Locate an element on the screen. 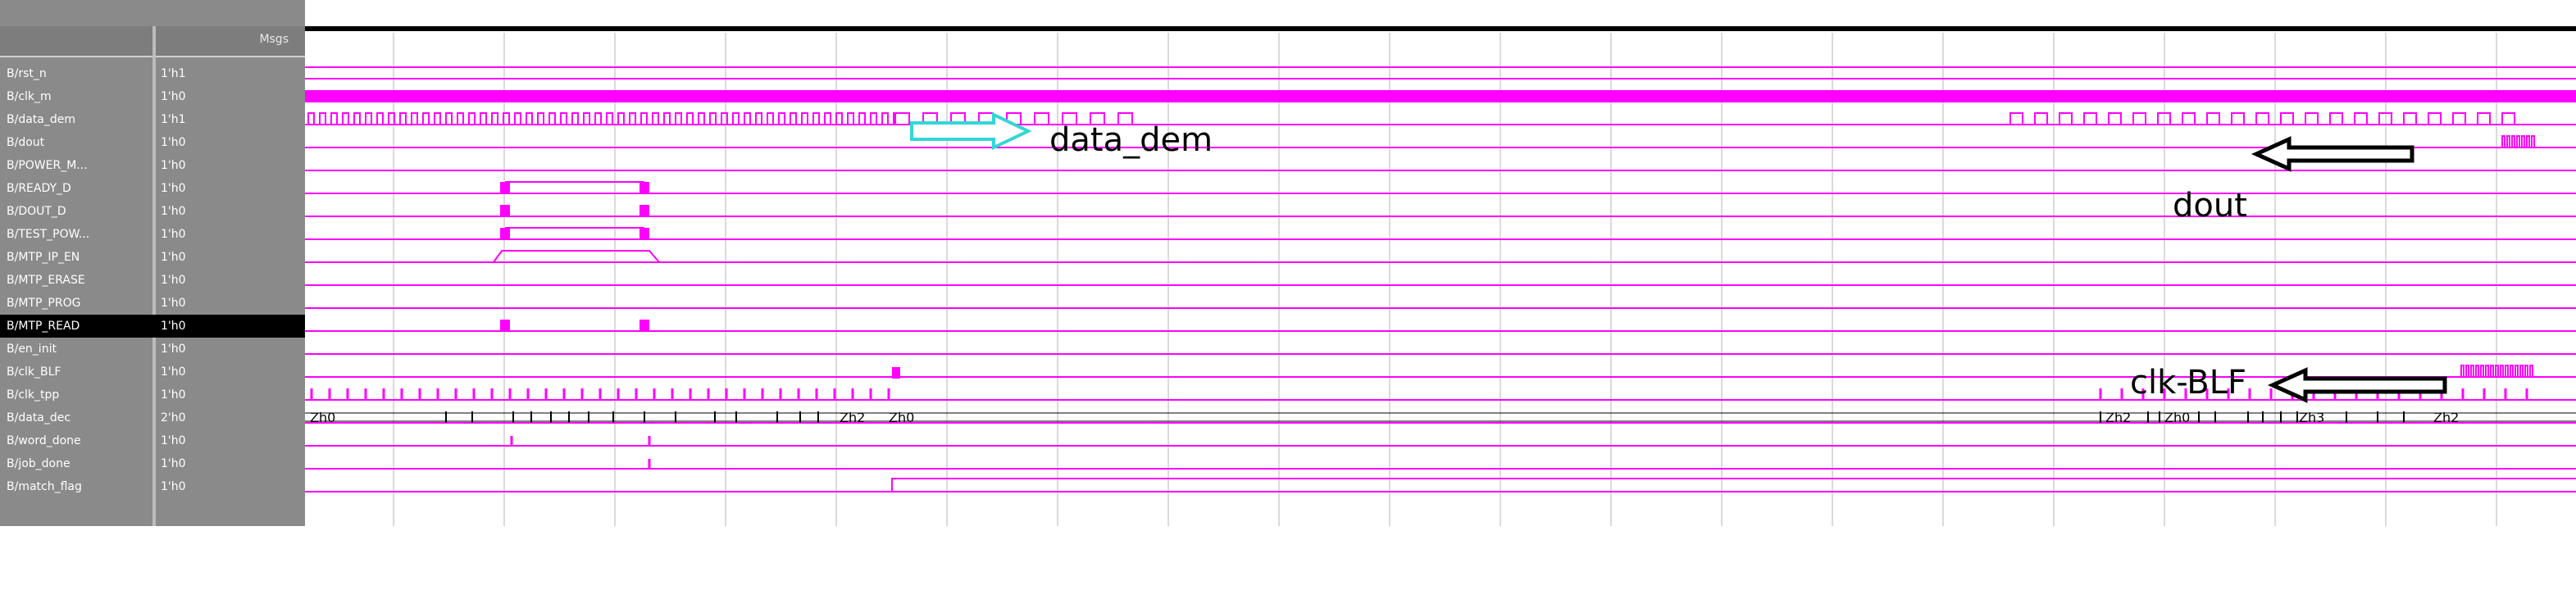 The width and height of the screenshot is (2576, 590). signal-row: B/clk_tpp 1'h0 is located at coordinates (152, 395).